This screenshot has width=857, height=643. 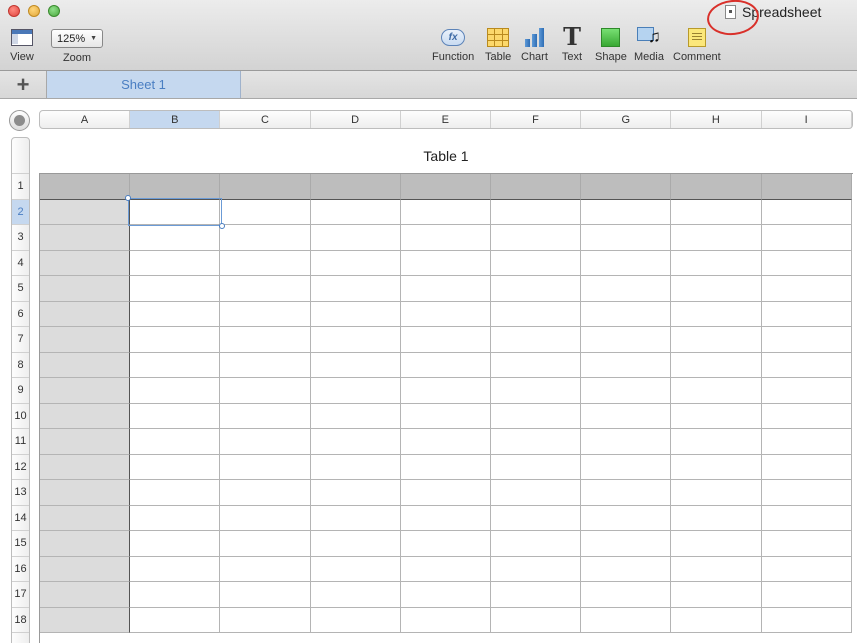 I want to click on media-button: ♫ Media, so click(x=649, y=44).